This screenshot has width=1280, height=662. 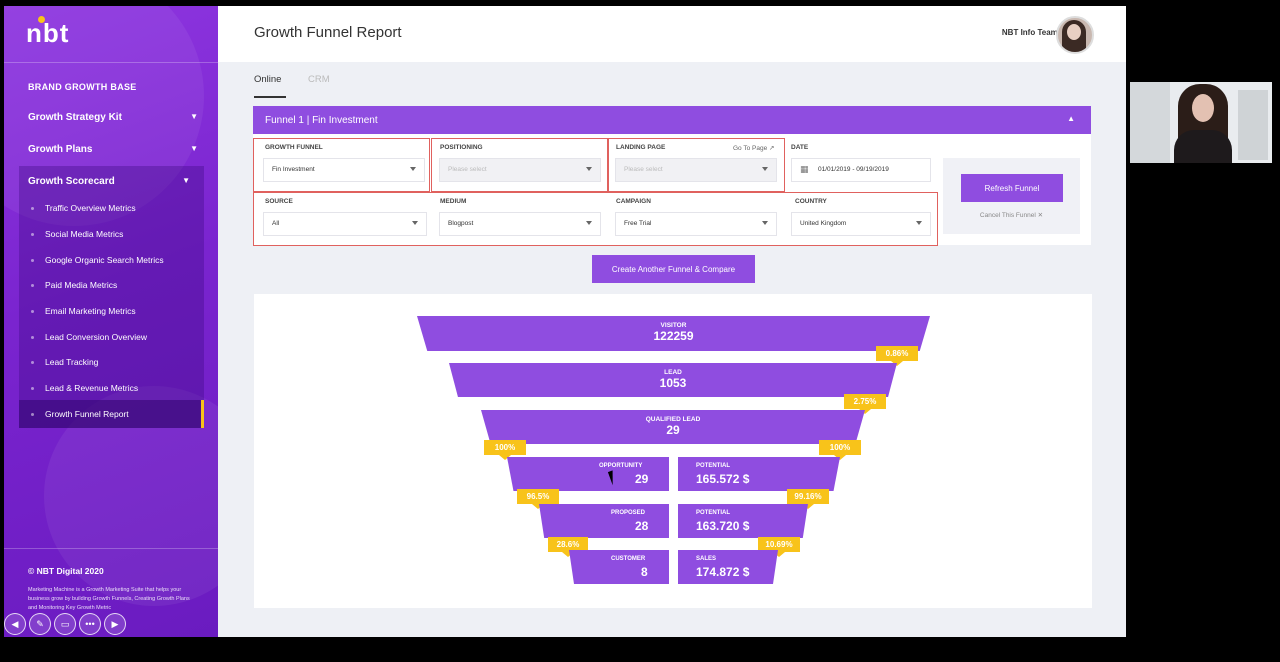 I want to click on select-value: Free Trial, so click(x=638, y=223).